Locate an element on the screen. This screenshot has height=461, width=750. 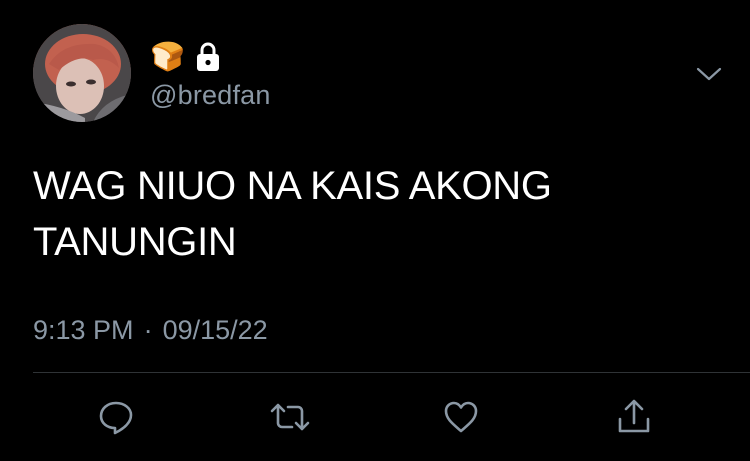
share-icon is located at coordinates (634, 417).